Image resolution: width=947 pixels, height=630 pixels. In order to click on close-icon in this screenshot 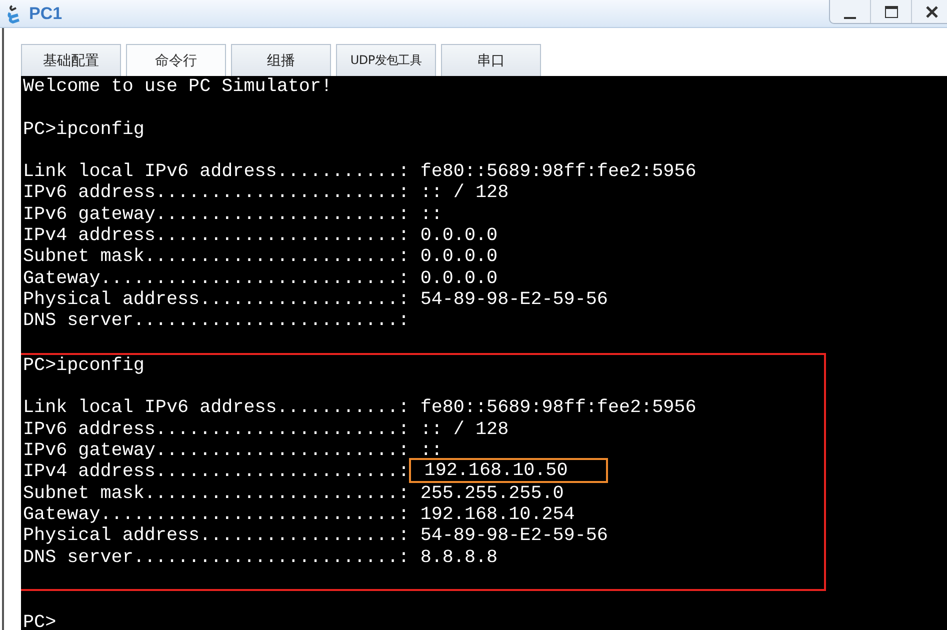, I will do `click(932, 12)`.